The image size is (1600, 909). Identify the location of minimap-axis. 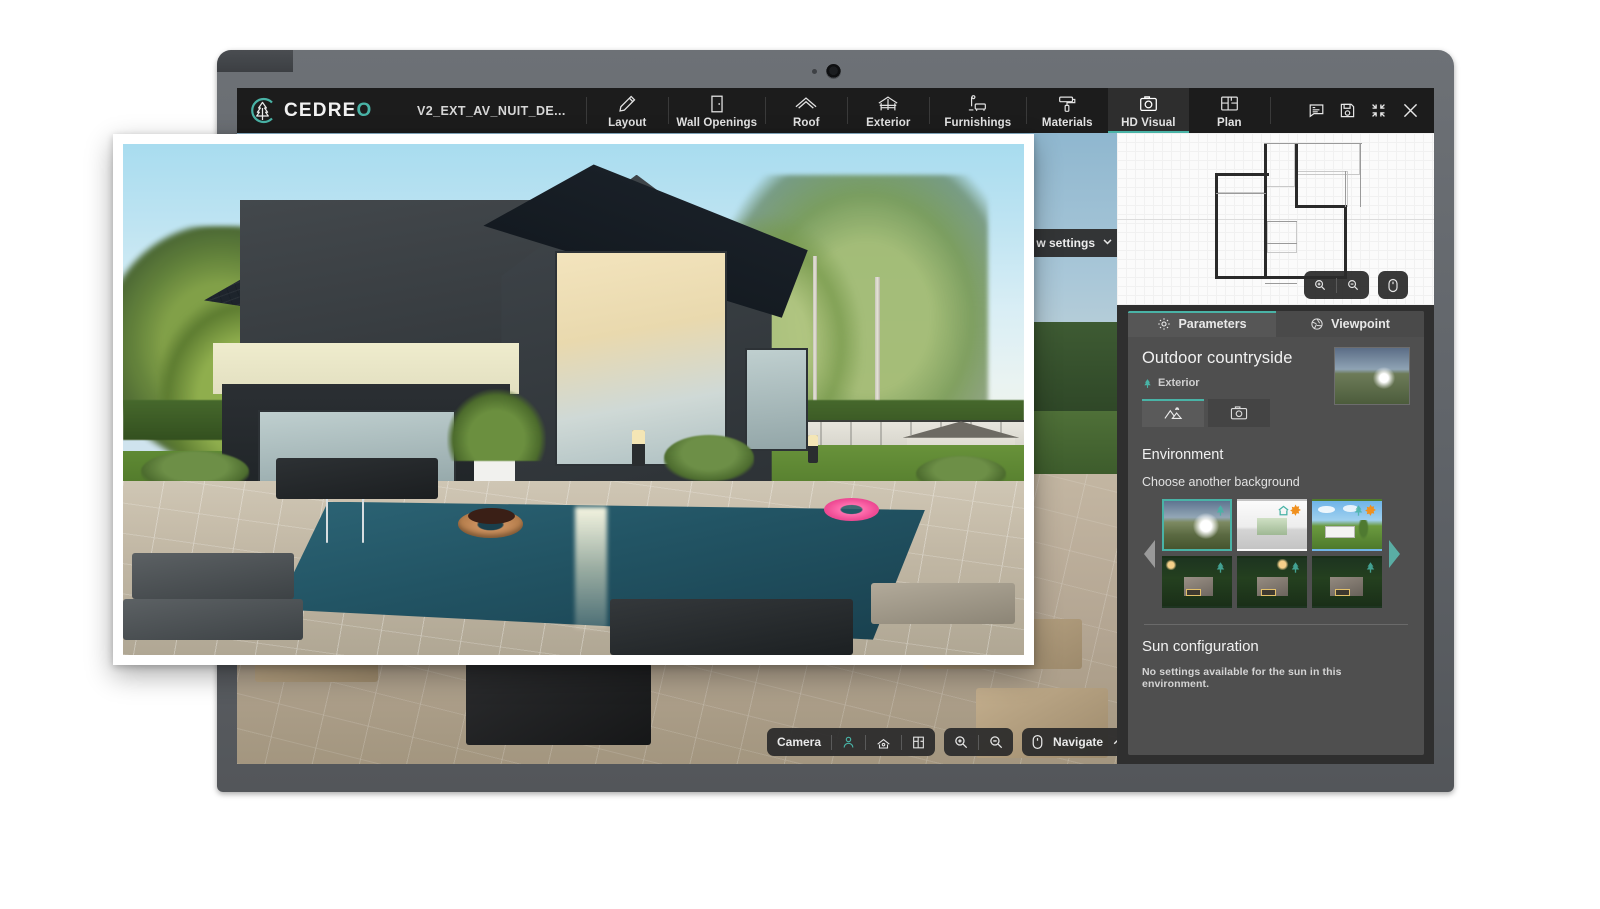
(1275, 219).